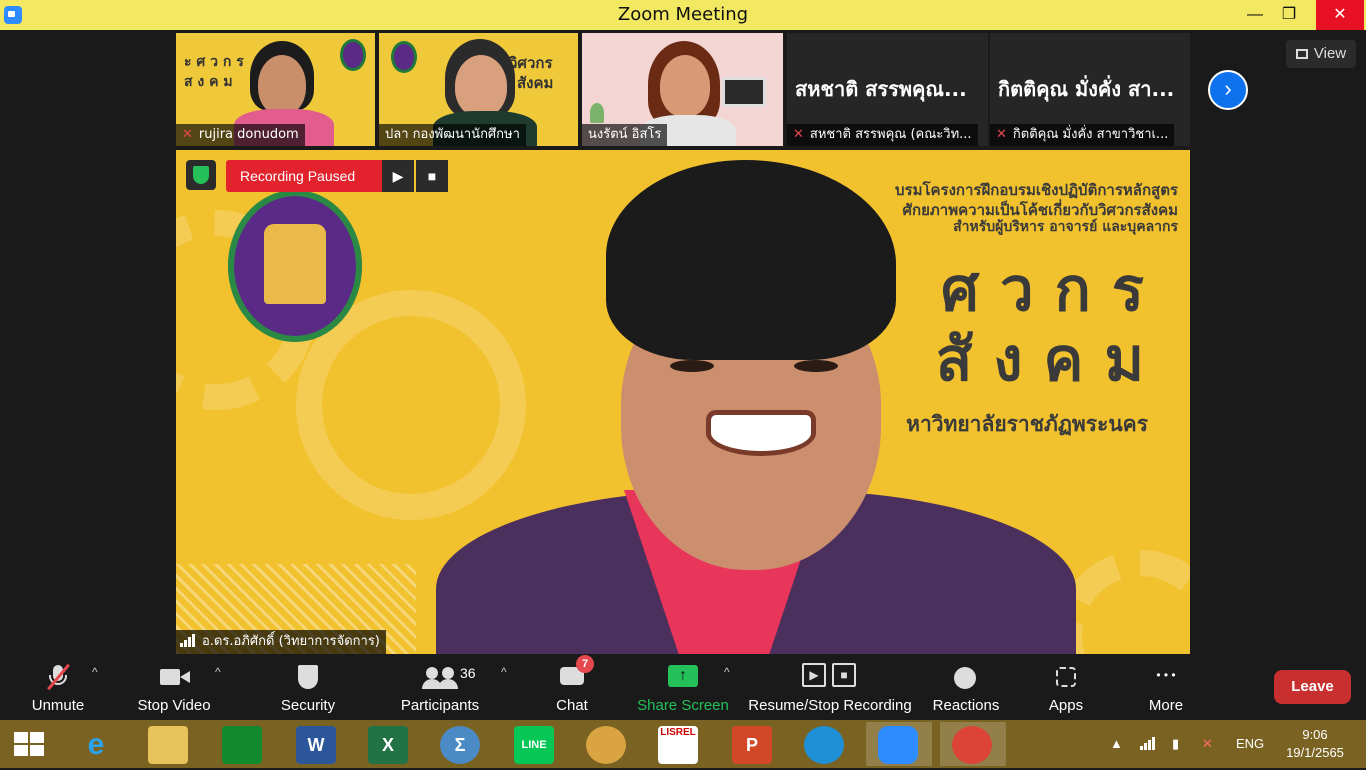  What do you see at coordinates (58, 705) in the screenshot?
I see `unmute-label: Unmute` at bounding box center [58, 705].